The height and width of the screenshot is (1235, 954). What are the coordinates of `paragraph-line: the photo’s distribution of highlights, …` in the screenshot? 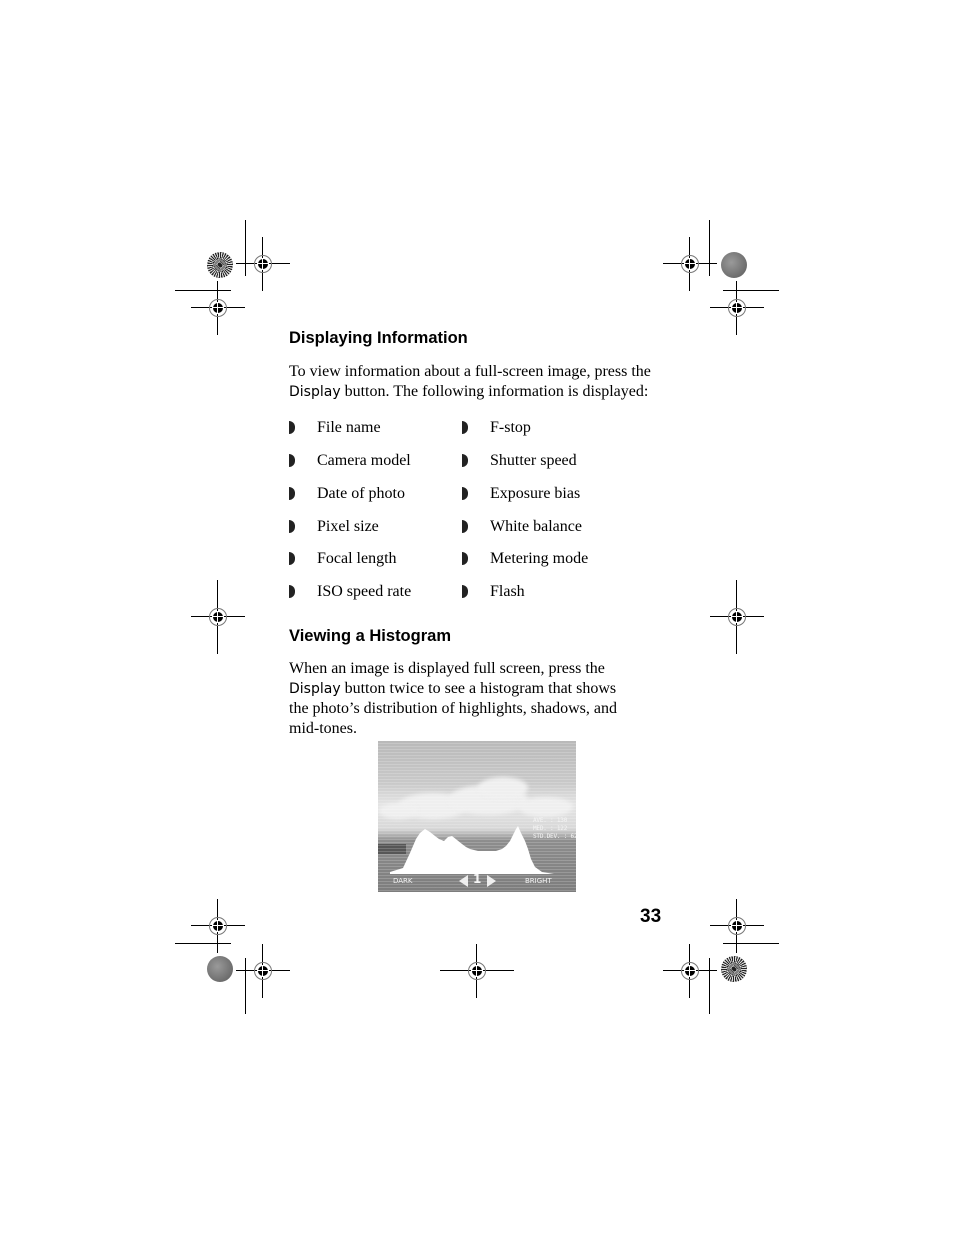 It's located at (453, 708).